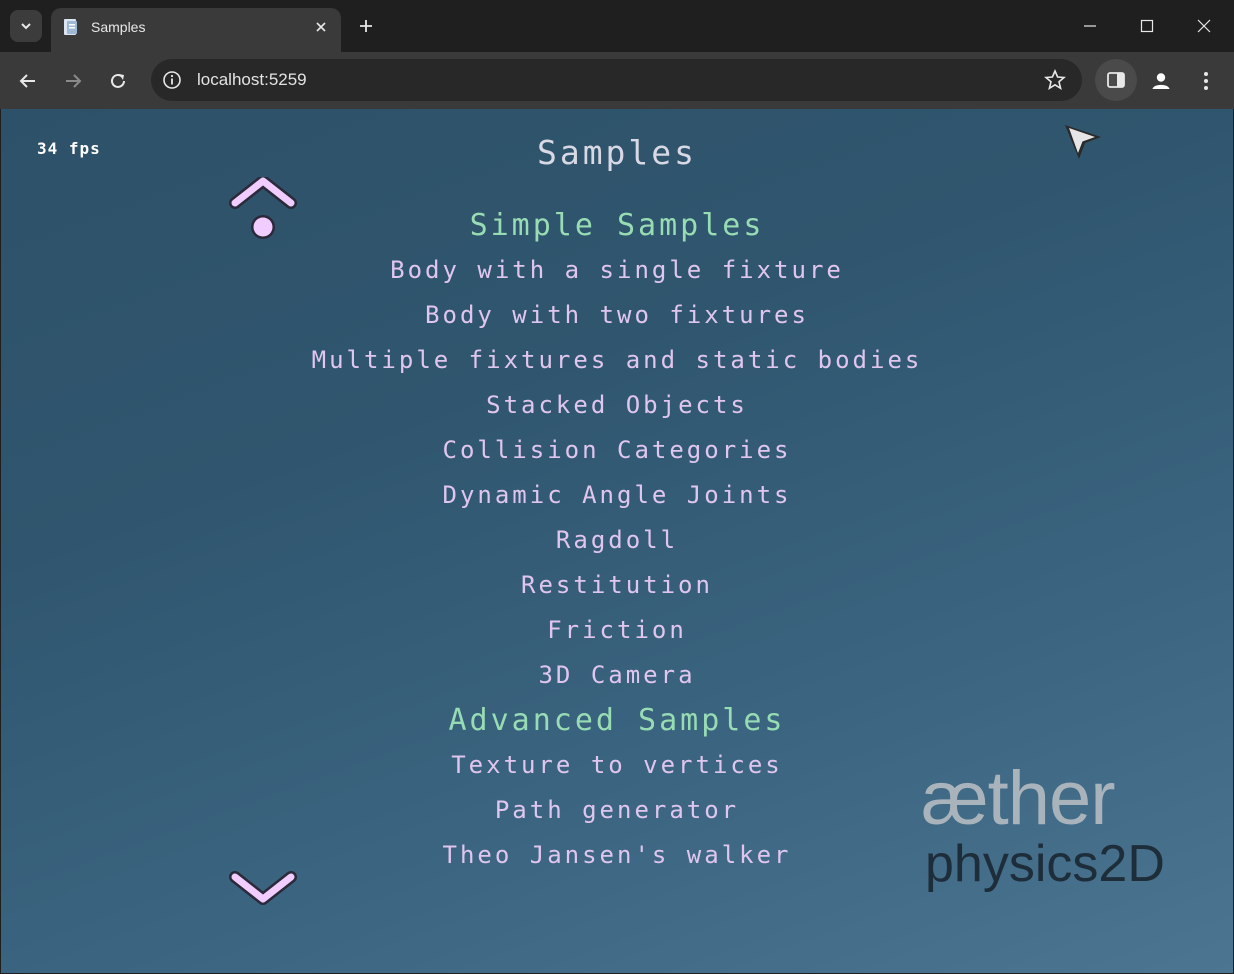  What do you see at coordinates (263, 891) in the screenshot?
I see `scroll-down-arrow-icon` at bounding box center [263, 891].